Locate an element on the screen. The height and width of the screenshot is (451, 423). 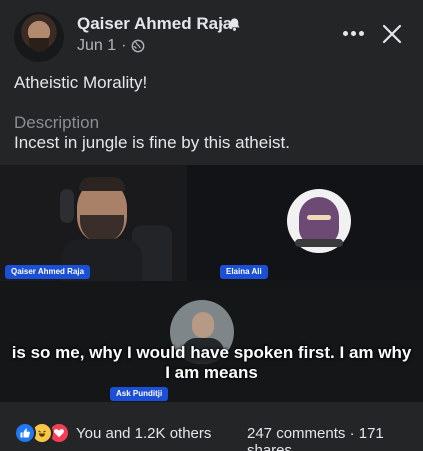
globe-icon is located at coordinates (138, 46).